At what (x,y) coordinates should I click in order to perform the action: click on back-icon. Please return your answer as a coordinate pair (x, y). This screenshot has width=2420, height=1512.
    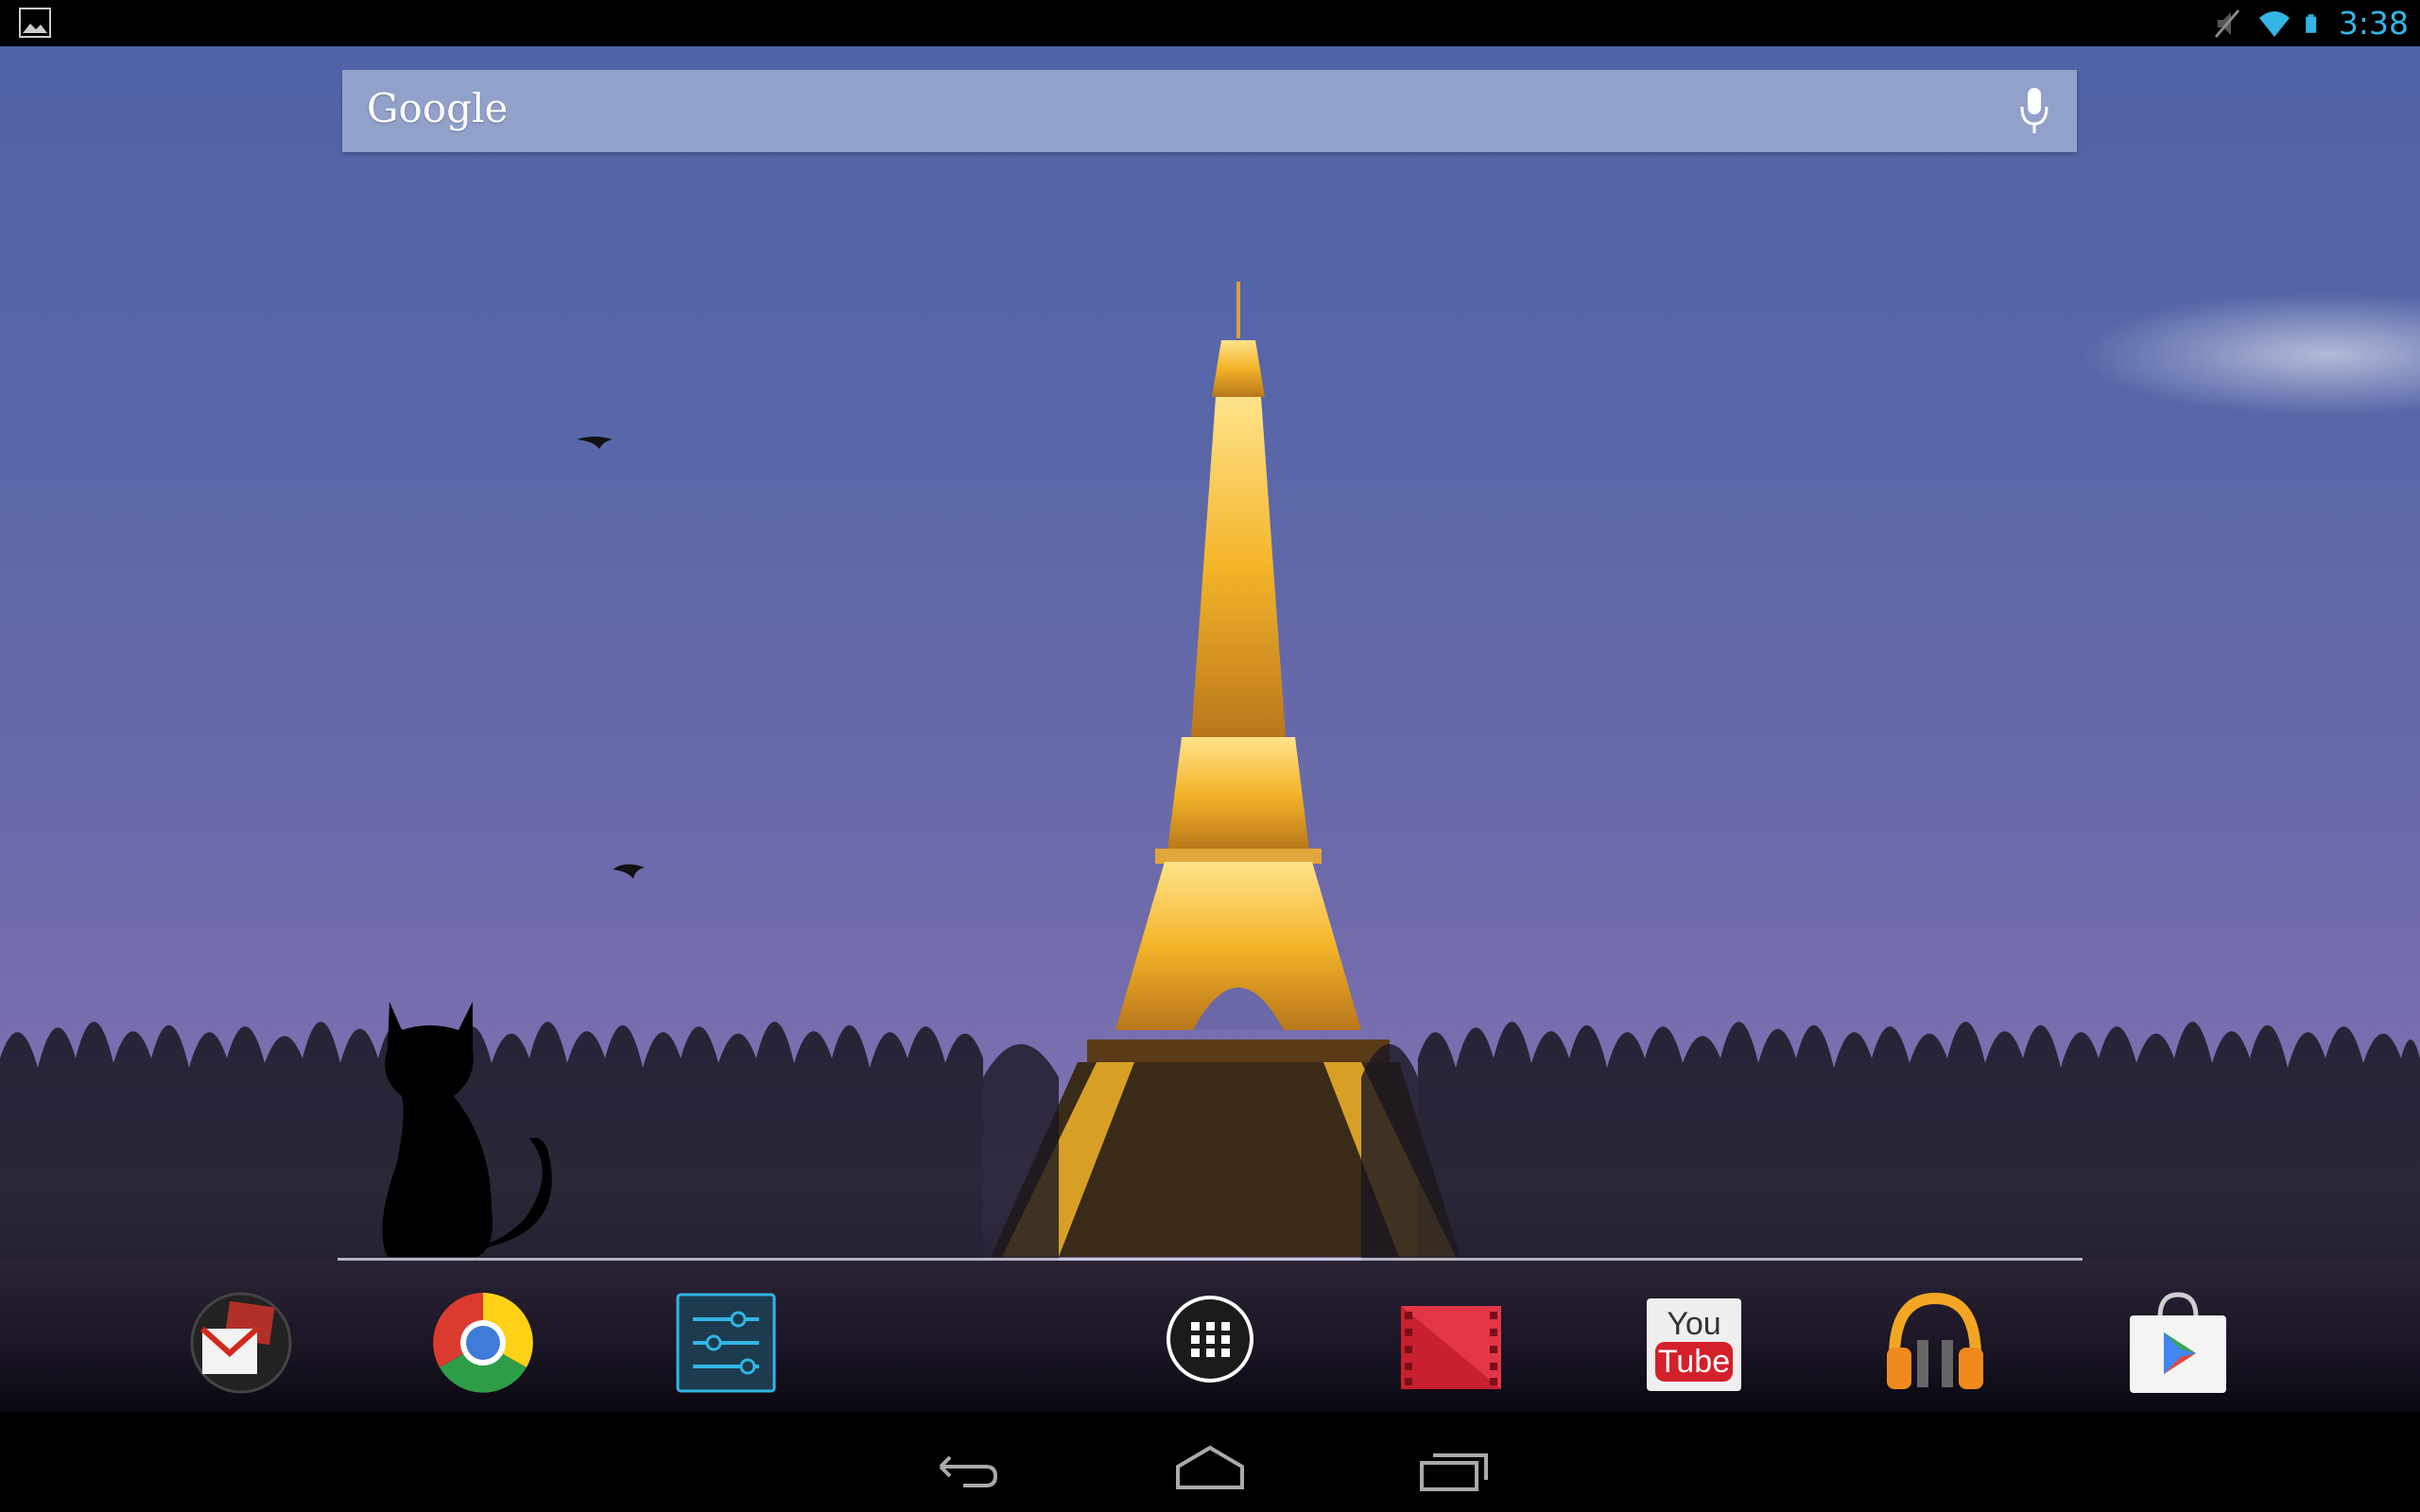
    Looking at the image, I should click on (967, 1468).